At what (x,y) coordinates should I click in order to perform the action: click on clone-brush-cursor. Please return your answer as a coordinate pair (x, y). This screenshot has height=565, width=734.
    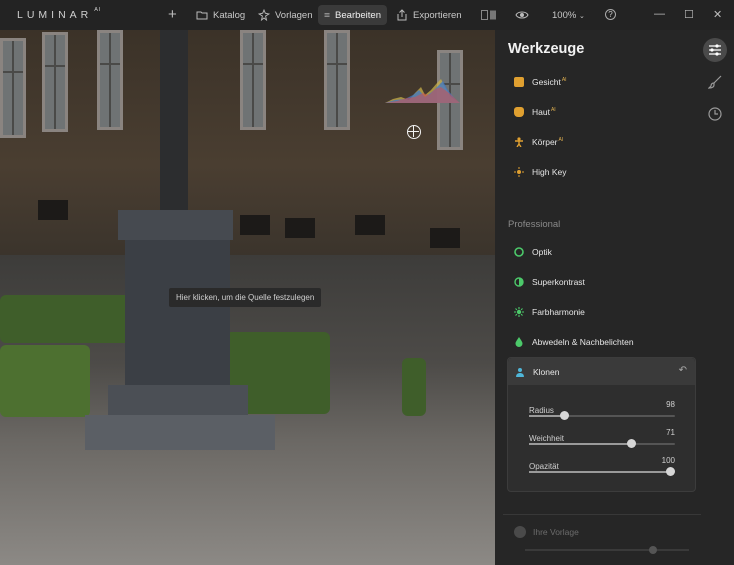
    Looking at the image, I should click on (414, 132).